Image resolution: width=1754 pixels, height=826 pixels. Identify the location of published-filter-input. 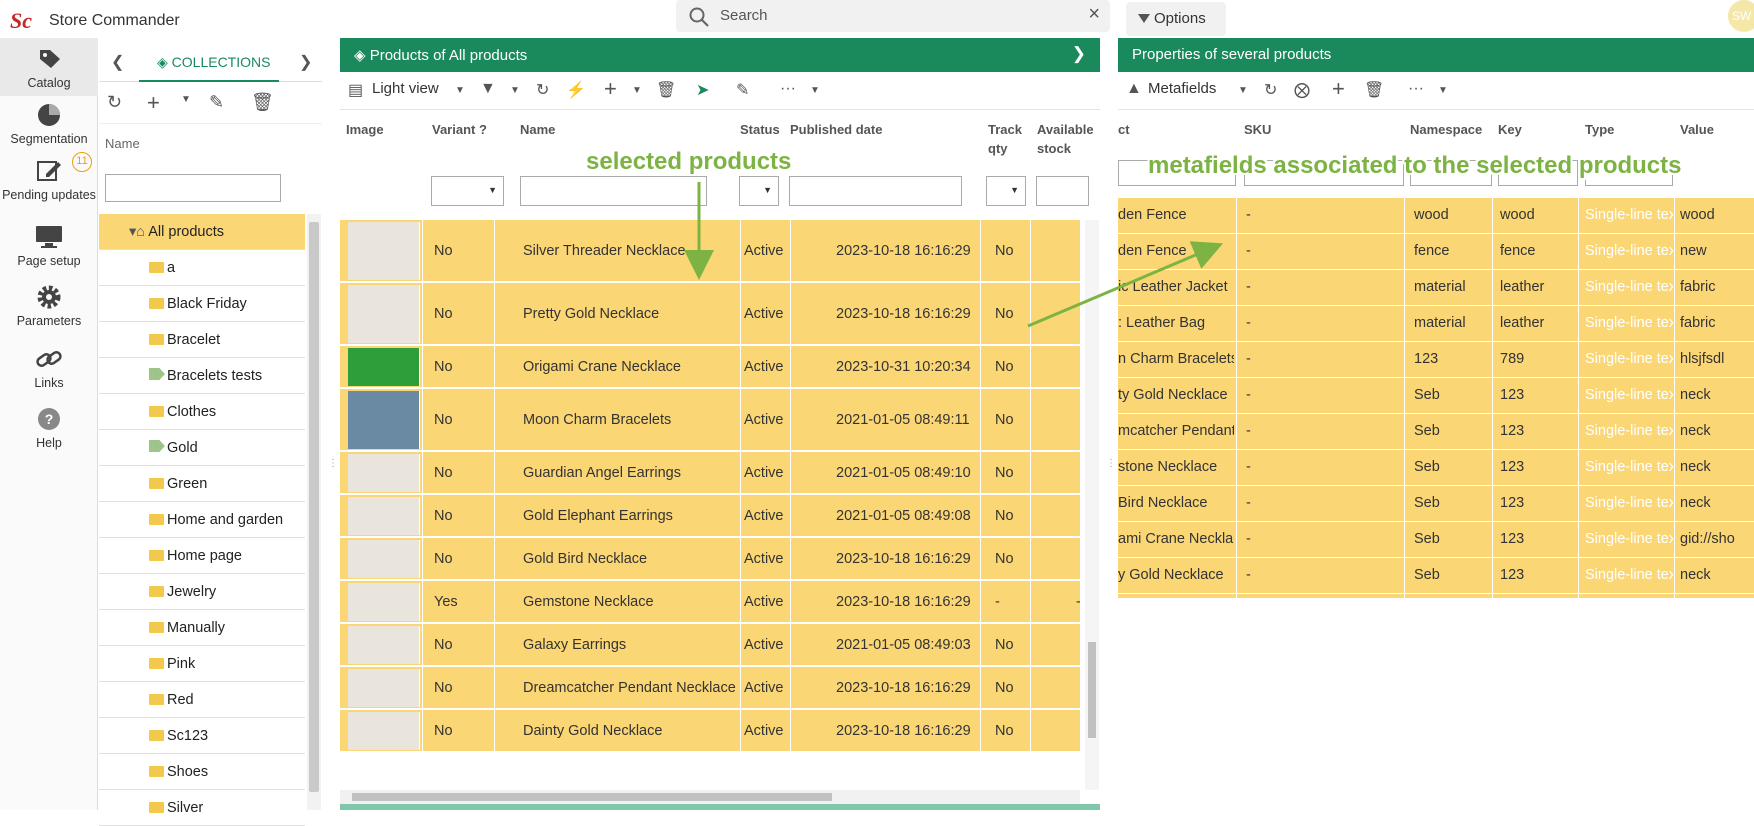
(875, 191).